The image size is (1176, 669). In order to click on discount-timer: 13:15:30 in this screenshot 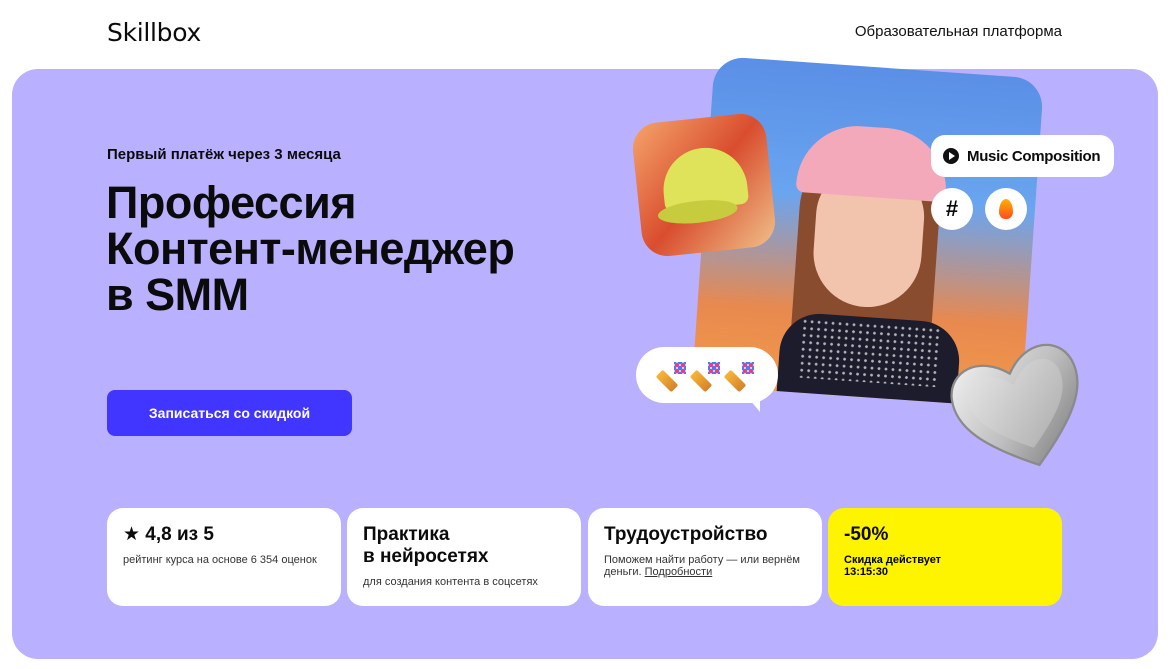, I will do `click(866, 572)`.